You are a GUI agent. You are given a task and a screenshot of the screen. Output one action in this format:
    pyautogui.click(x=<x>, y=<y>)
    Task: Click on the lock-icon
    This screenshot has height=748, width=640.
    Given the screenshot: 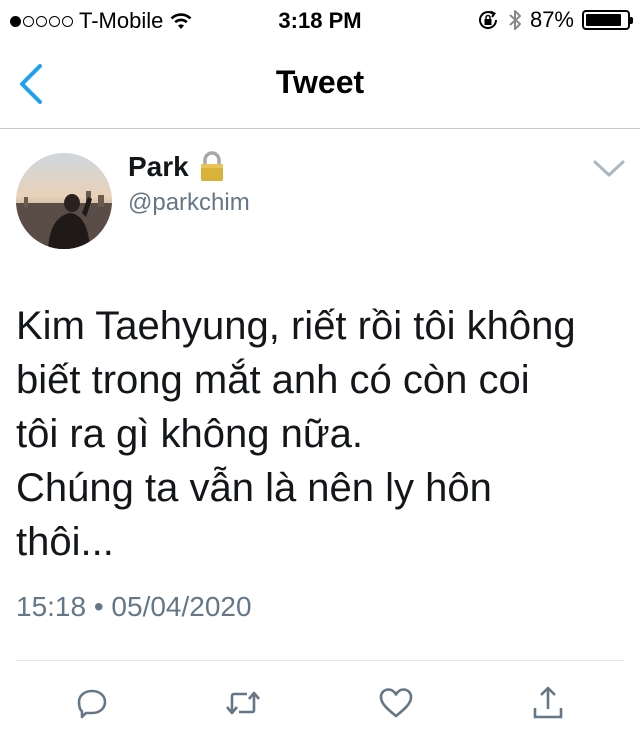 What is the action you would take?
    pyautogui.click(x=211, y=166)
    